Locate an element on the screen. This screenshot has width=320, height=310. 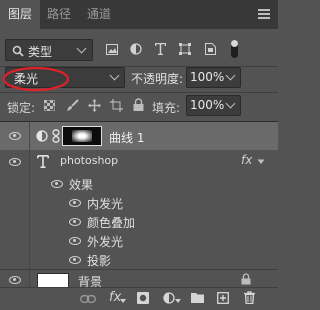
layer-effects-badge: fx is located at coordinates (246, 160).